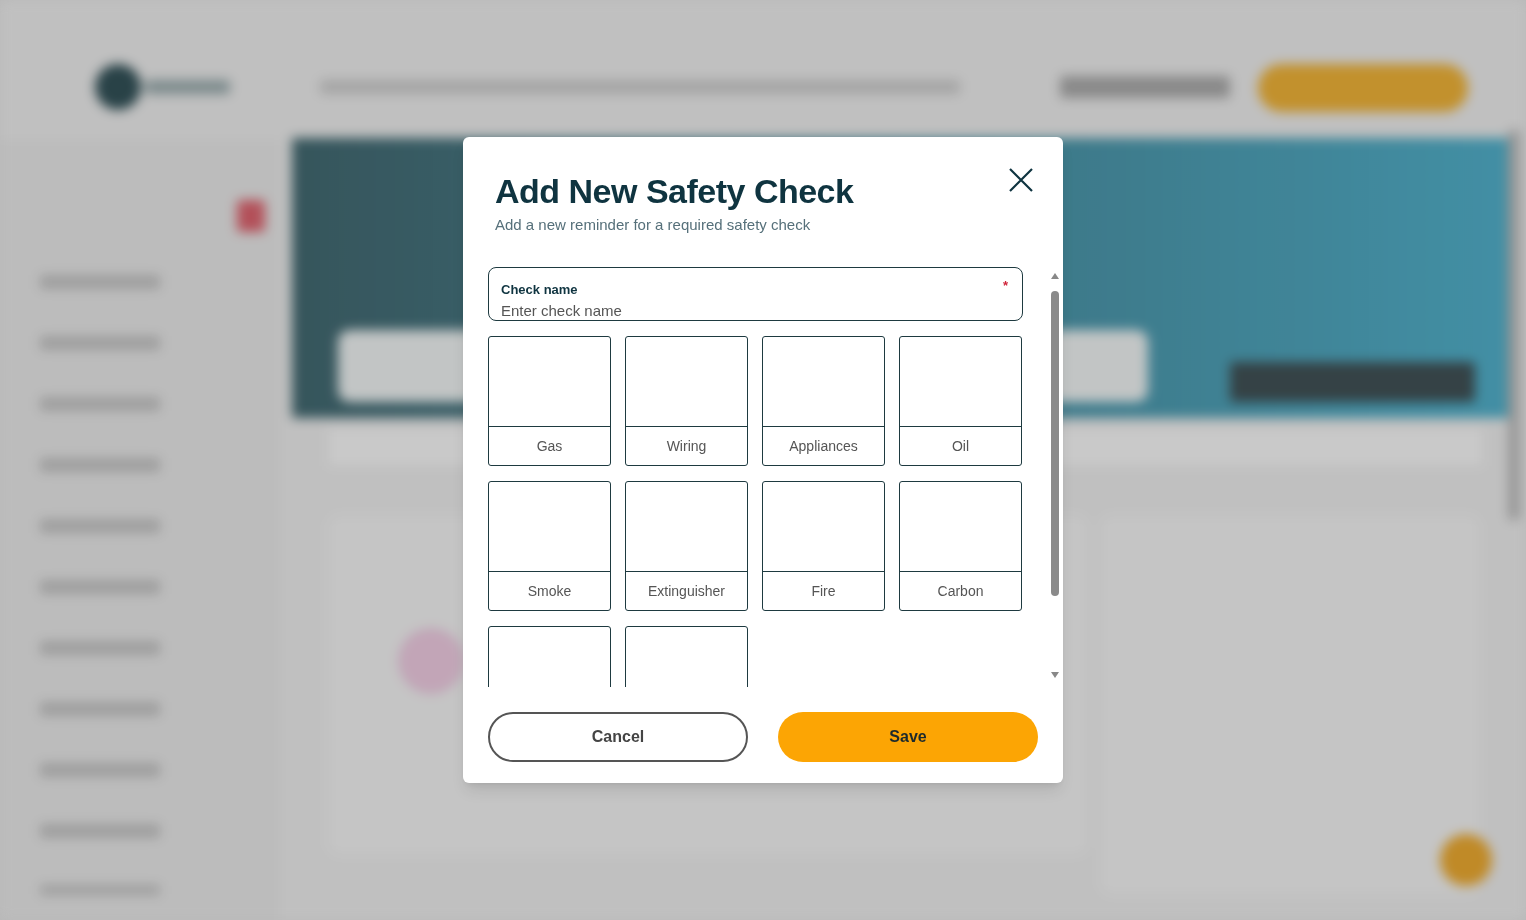 Image resolution: width=1526 pixels, height=920 pixels. Describe the element at coordinates (960, 401) in the screenshot. I see `check-type-tile: Oil` at that location.